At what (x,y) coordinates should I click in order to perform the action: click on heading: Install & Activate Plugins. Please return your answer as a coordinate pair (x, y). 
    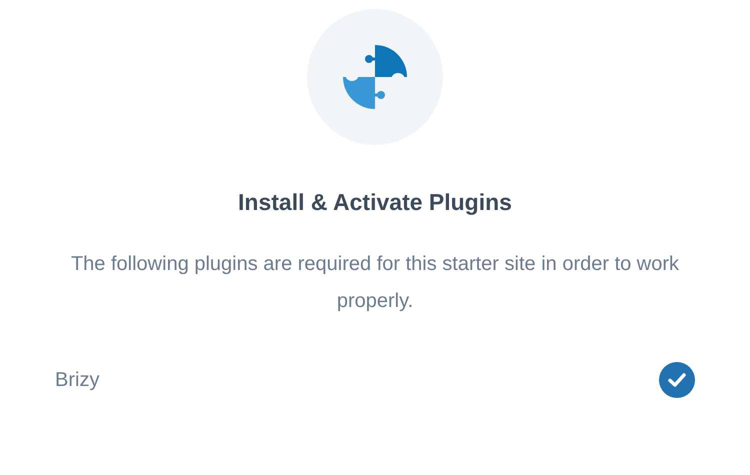
    Looking at the image, I should click on (375, 202).